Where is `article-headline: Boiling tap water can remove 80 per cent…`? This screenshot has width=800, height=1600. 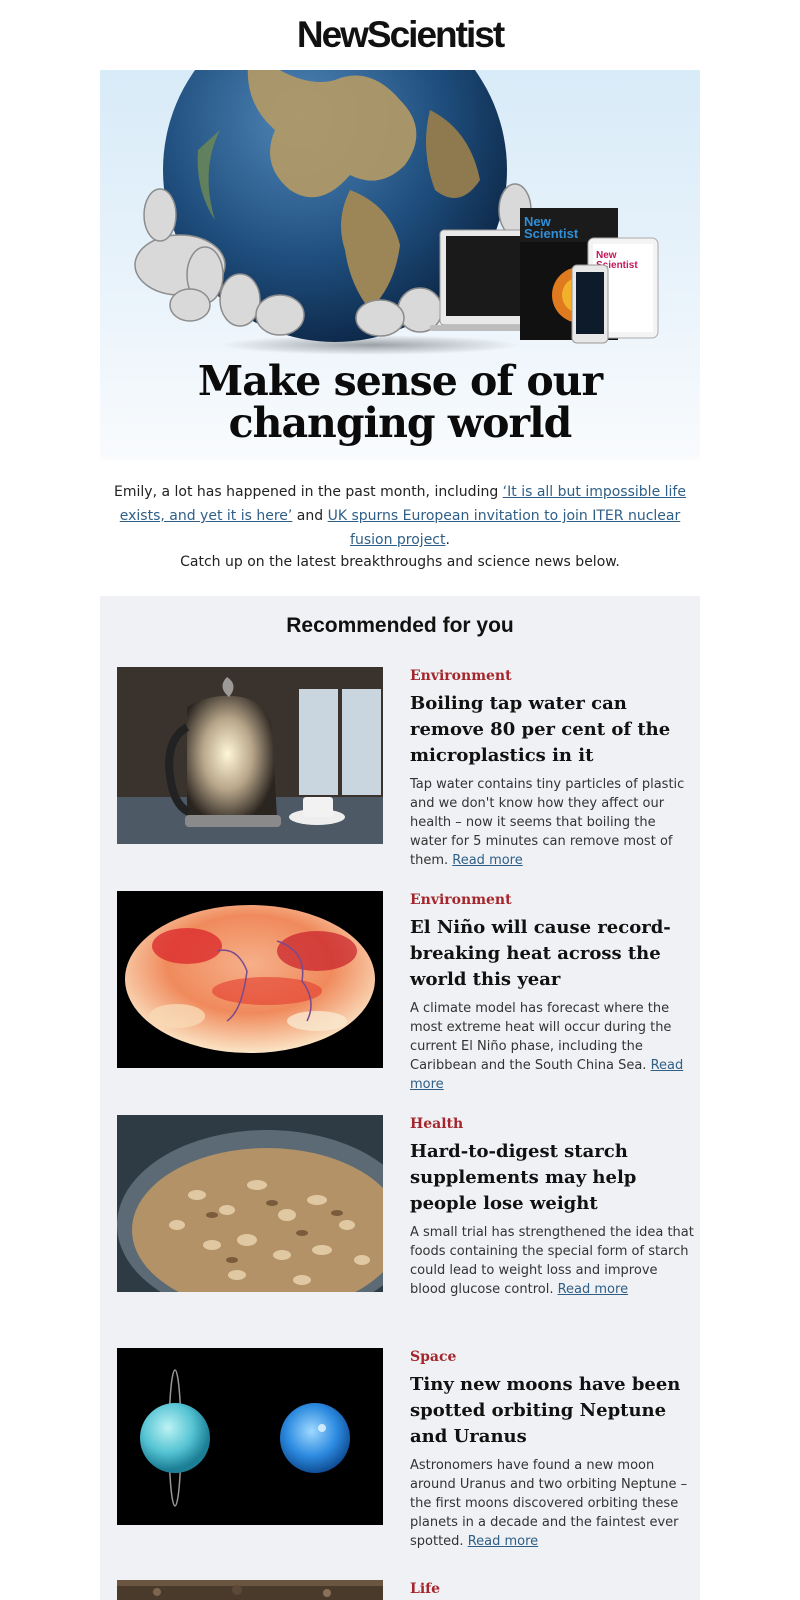 article-headline: Boiling tap water can remove 80 per cent… is located at coordinates (552, 730).